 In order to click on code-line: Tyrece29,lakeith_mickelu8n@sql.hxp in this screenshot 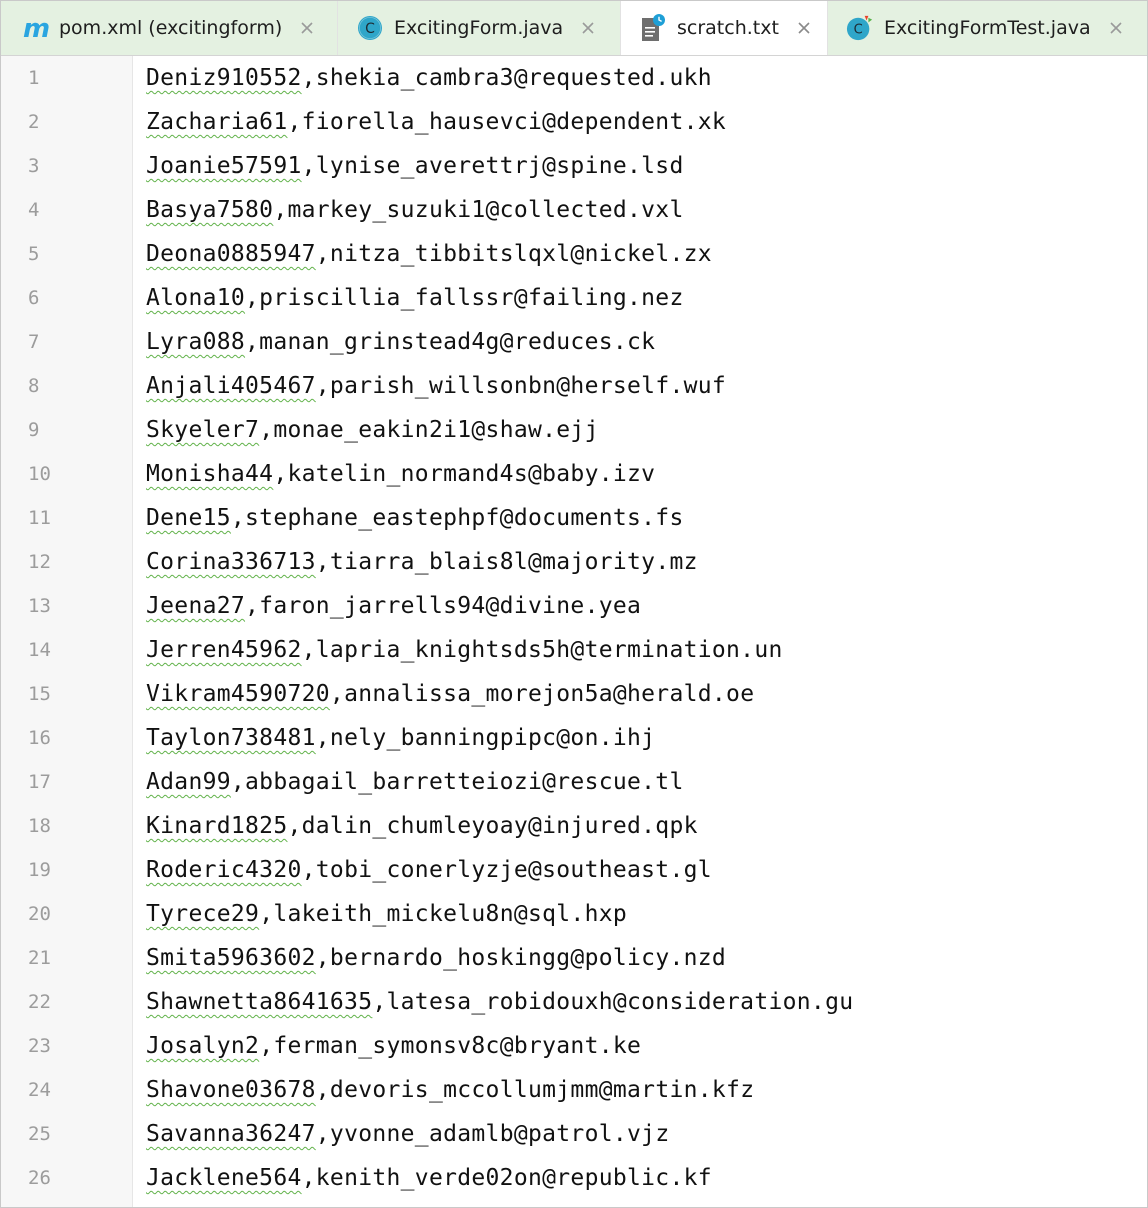, I will do `click(646, 914)`.